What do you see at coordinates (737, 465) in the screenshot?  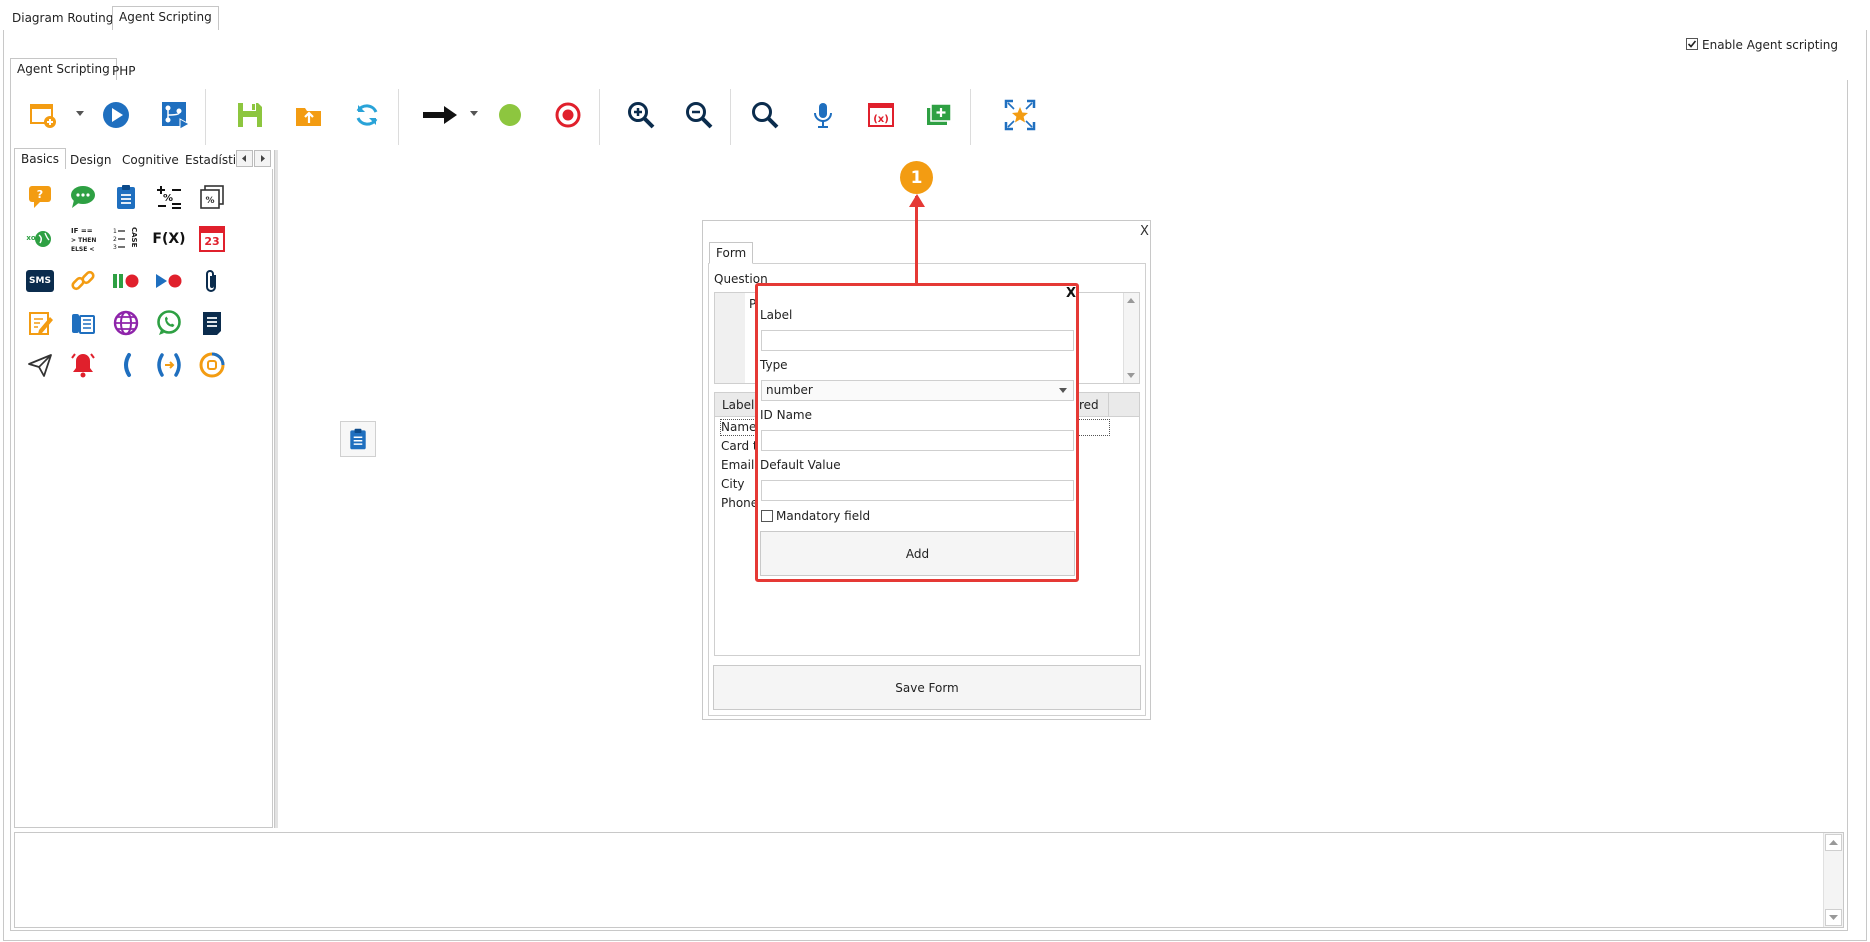 I see `table-row: Email` at bounding box center [737, 465].